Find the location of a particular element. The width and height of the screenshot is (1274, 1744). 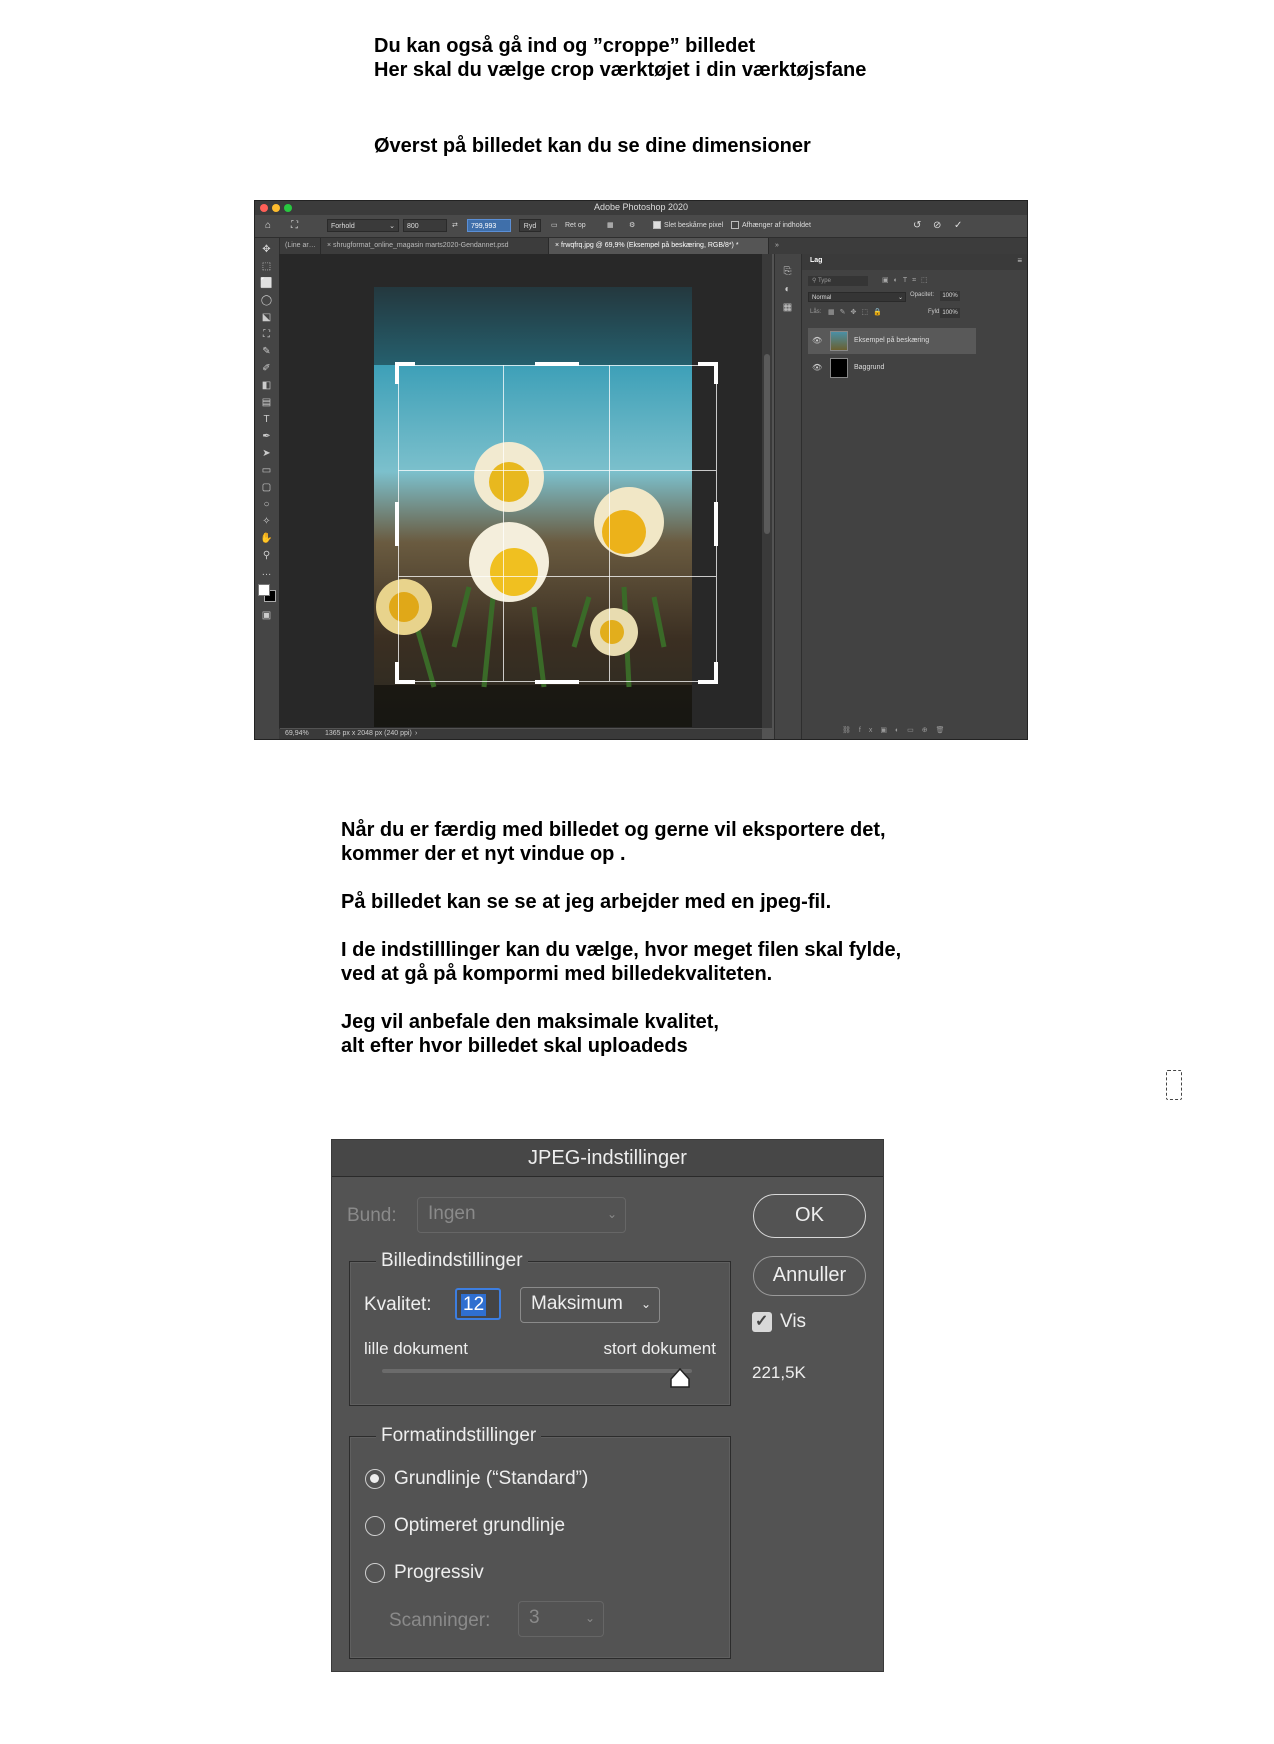

path-select-tool-icon: ➤ is located at coordinates (266, 454).